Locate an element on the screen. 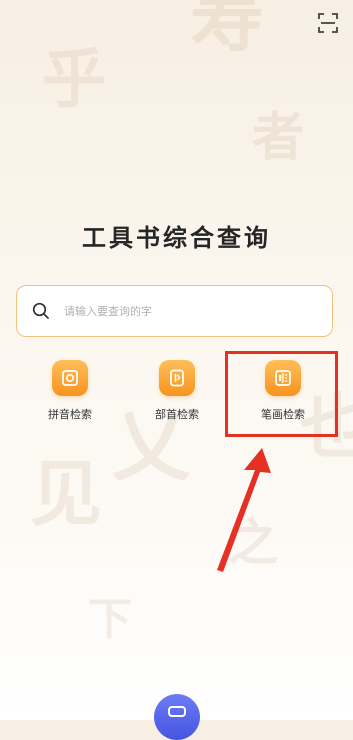 Image resolution: width=353 pixels, height=740 pixels. background-char-8: 下 is located at coordinates (110, 619).